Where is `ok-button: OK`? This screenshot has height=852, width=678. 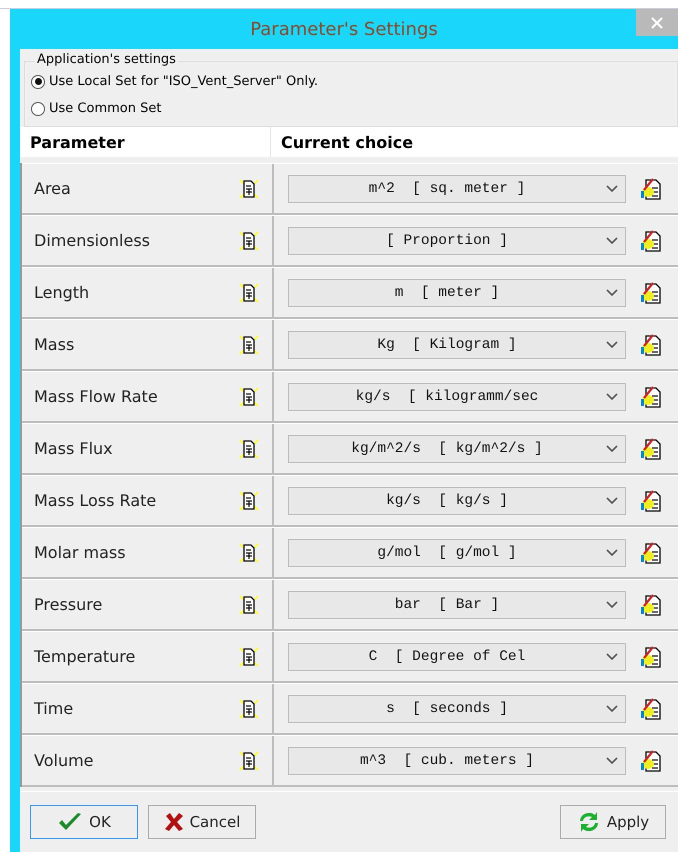 ok-button: OK is located at coordinates (84, 822).